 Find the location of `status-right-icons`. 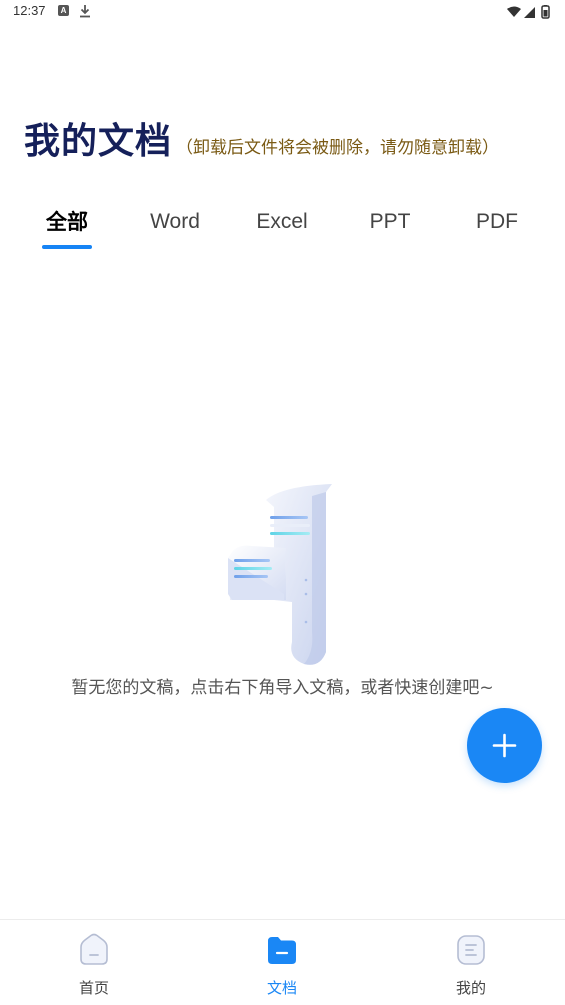

status-right-icons is located at coordinates (531, 11).